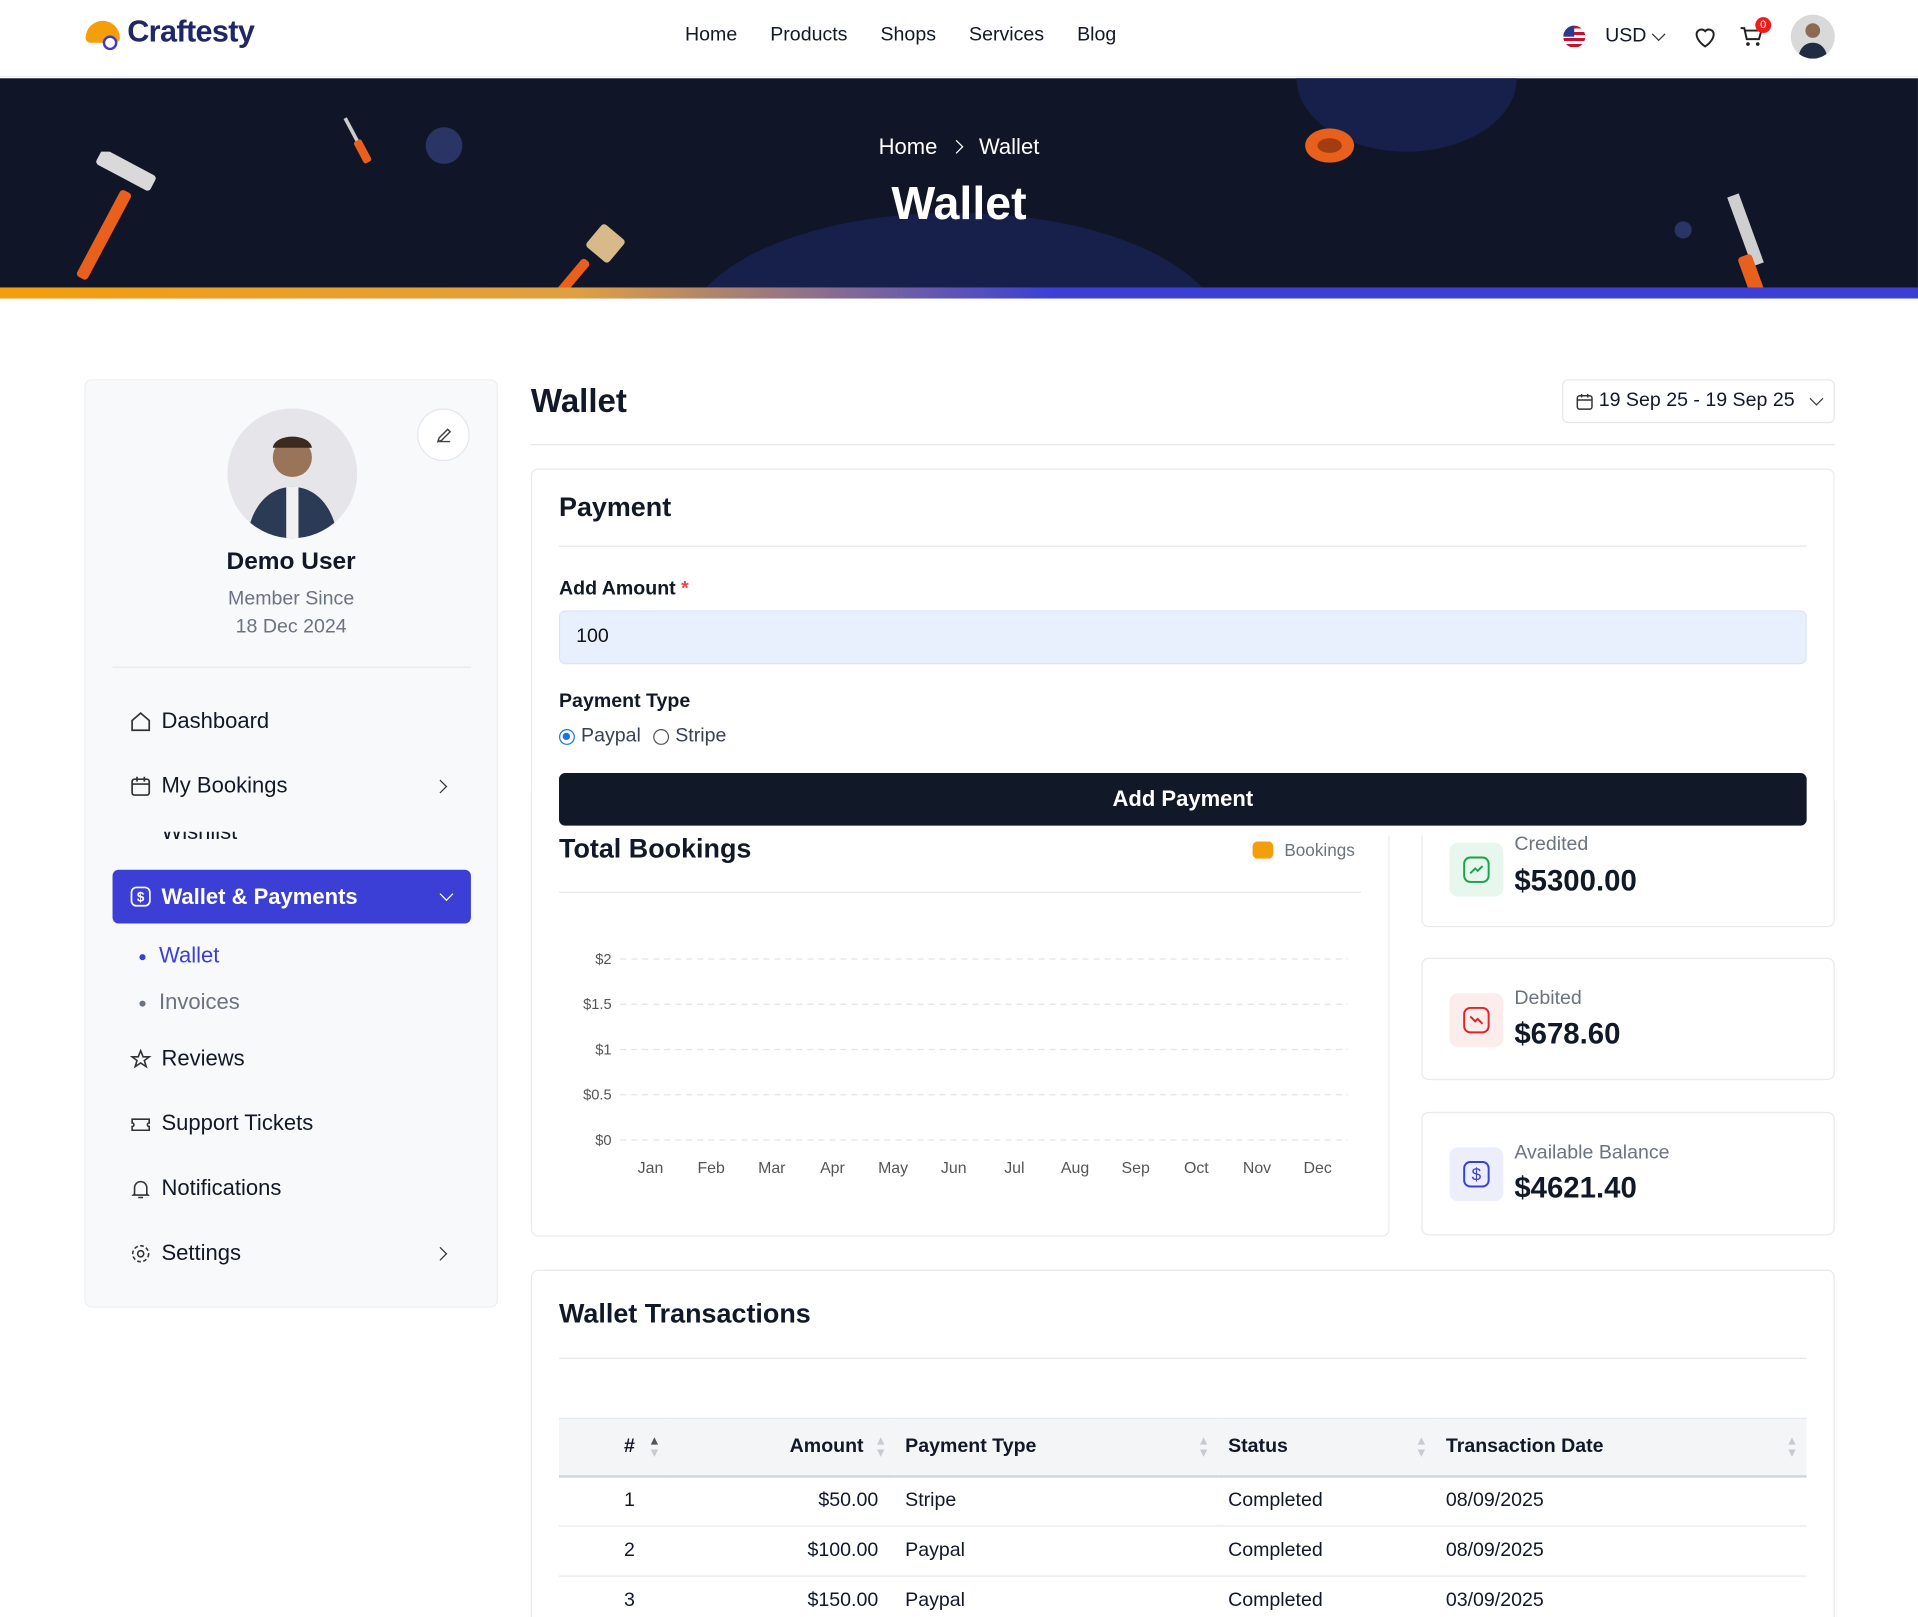  I want to click on column-header-payment-type: Payment Type, so click(1057, 1447).